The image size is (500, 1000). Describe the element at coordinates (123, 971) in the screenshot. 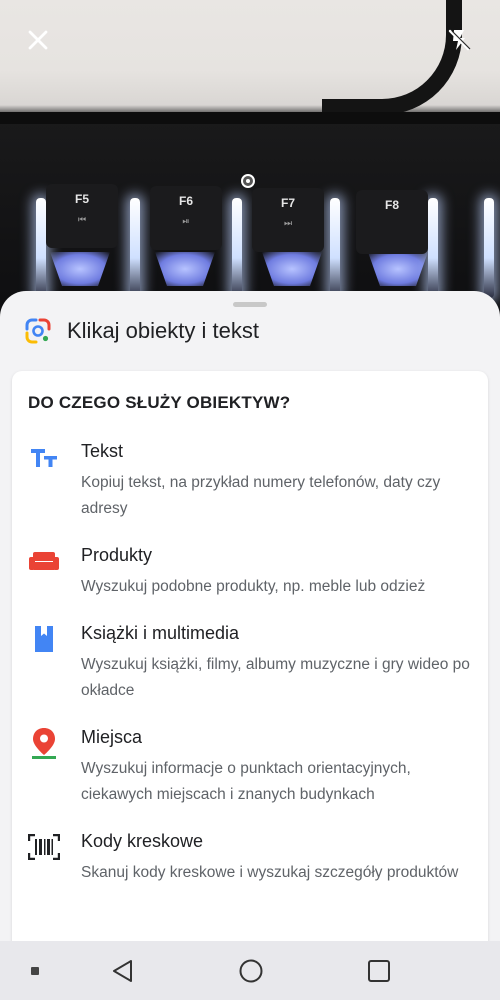

I see `back-icon` at that location.